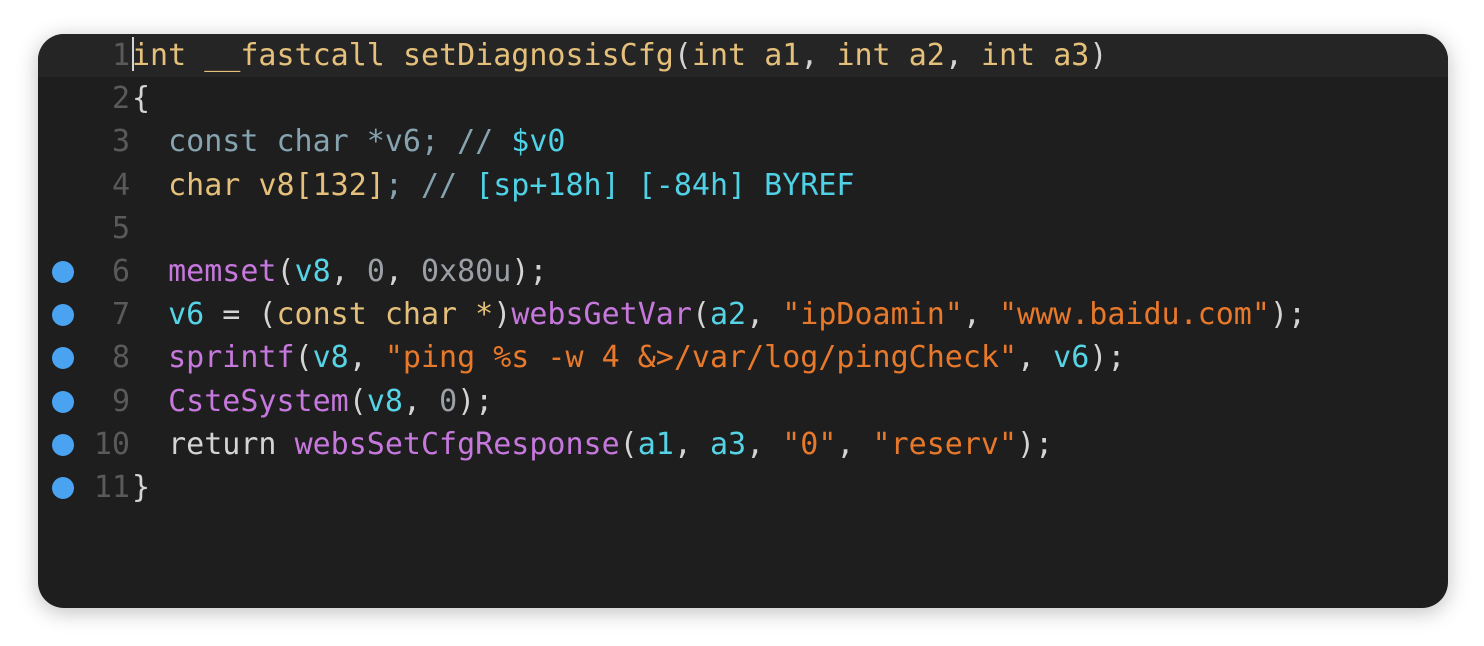 This screenshot has width=1484, height=646. Describe the element at coordinates (1071, 358) in the screenshot. I see `code-token: v6` at that location.